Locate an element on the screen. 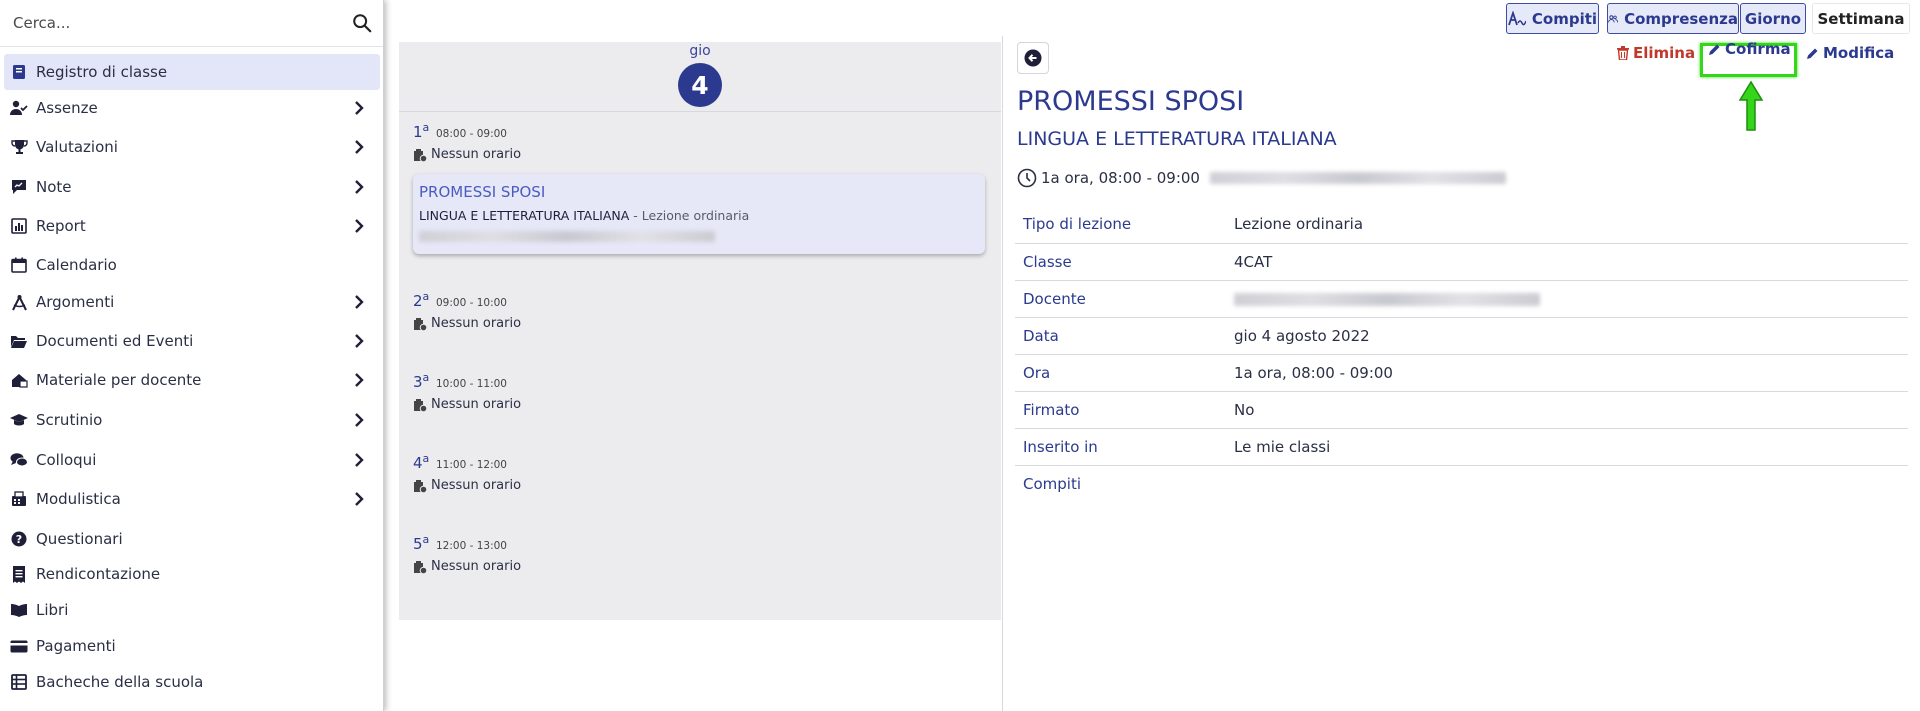 This screenshot has height=711, width=1920. sidebar-item-label: Documenti ed Eventi is located at coordinates (115, 341).